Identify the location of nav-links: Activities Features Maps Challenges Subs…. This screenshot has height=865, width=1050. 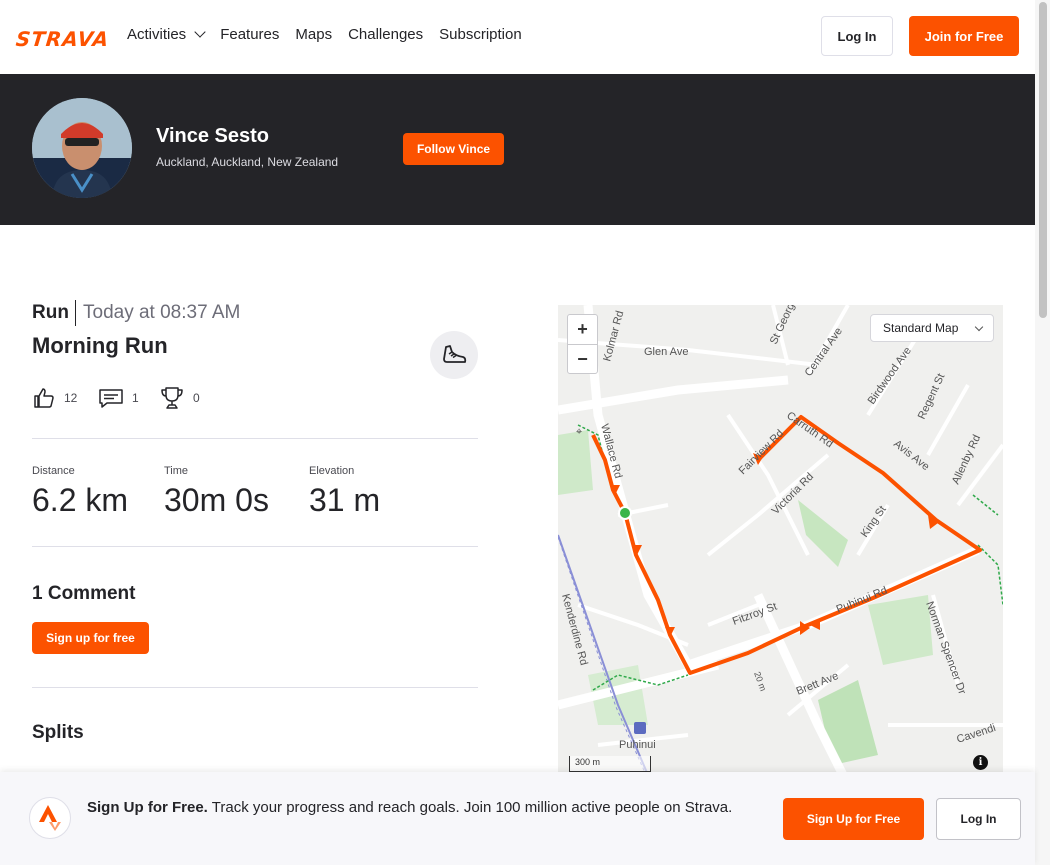
(324, 34).